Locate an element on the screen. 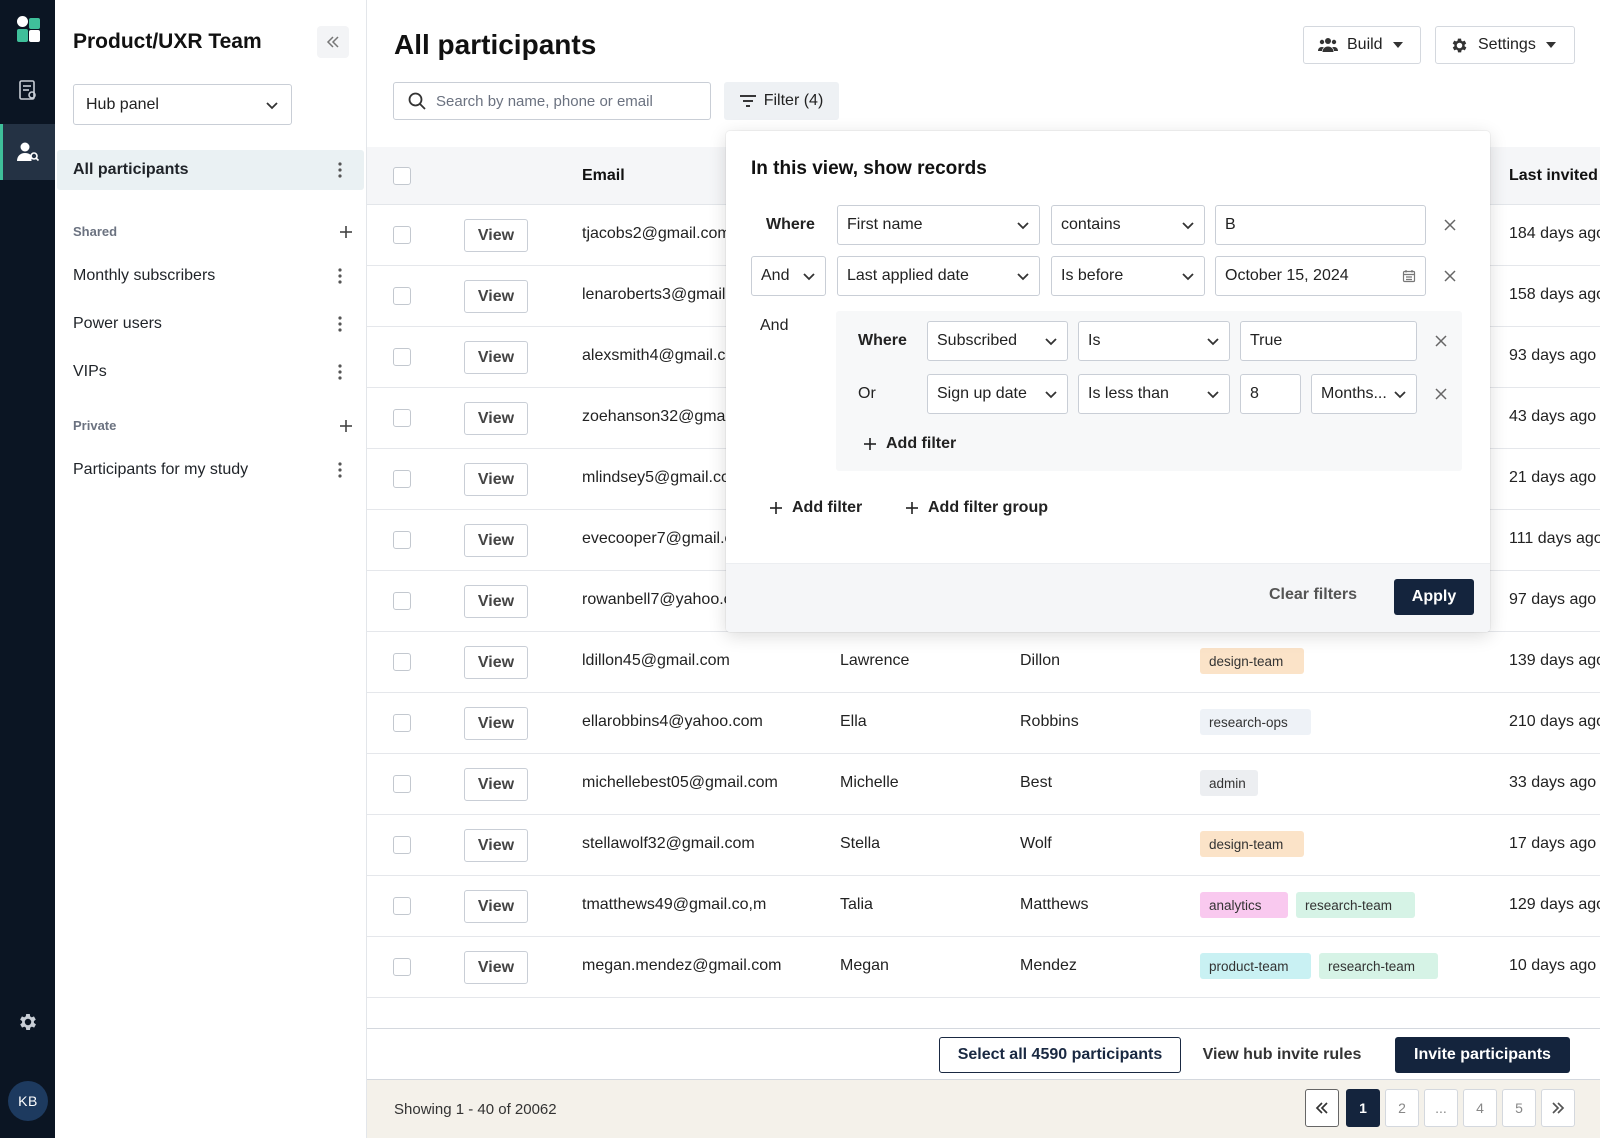  settings-gear-icon is located at coordinates (27, 1022).